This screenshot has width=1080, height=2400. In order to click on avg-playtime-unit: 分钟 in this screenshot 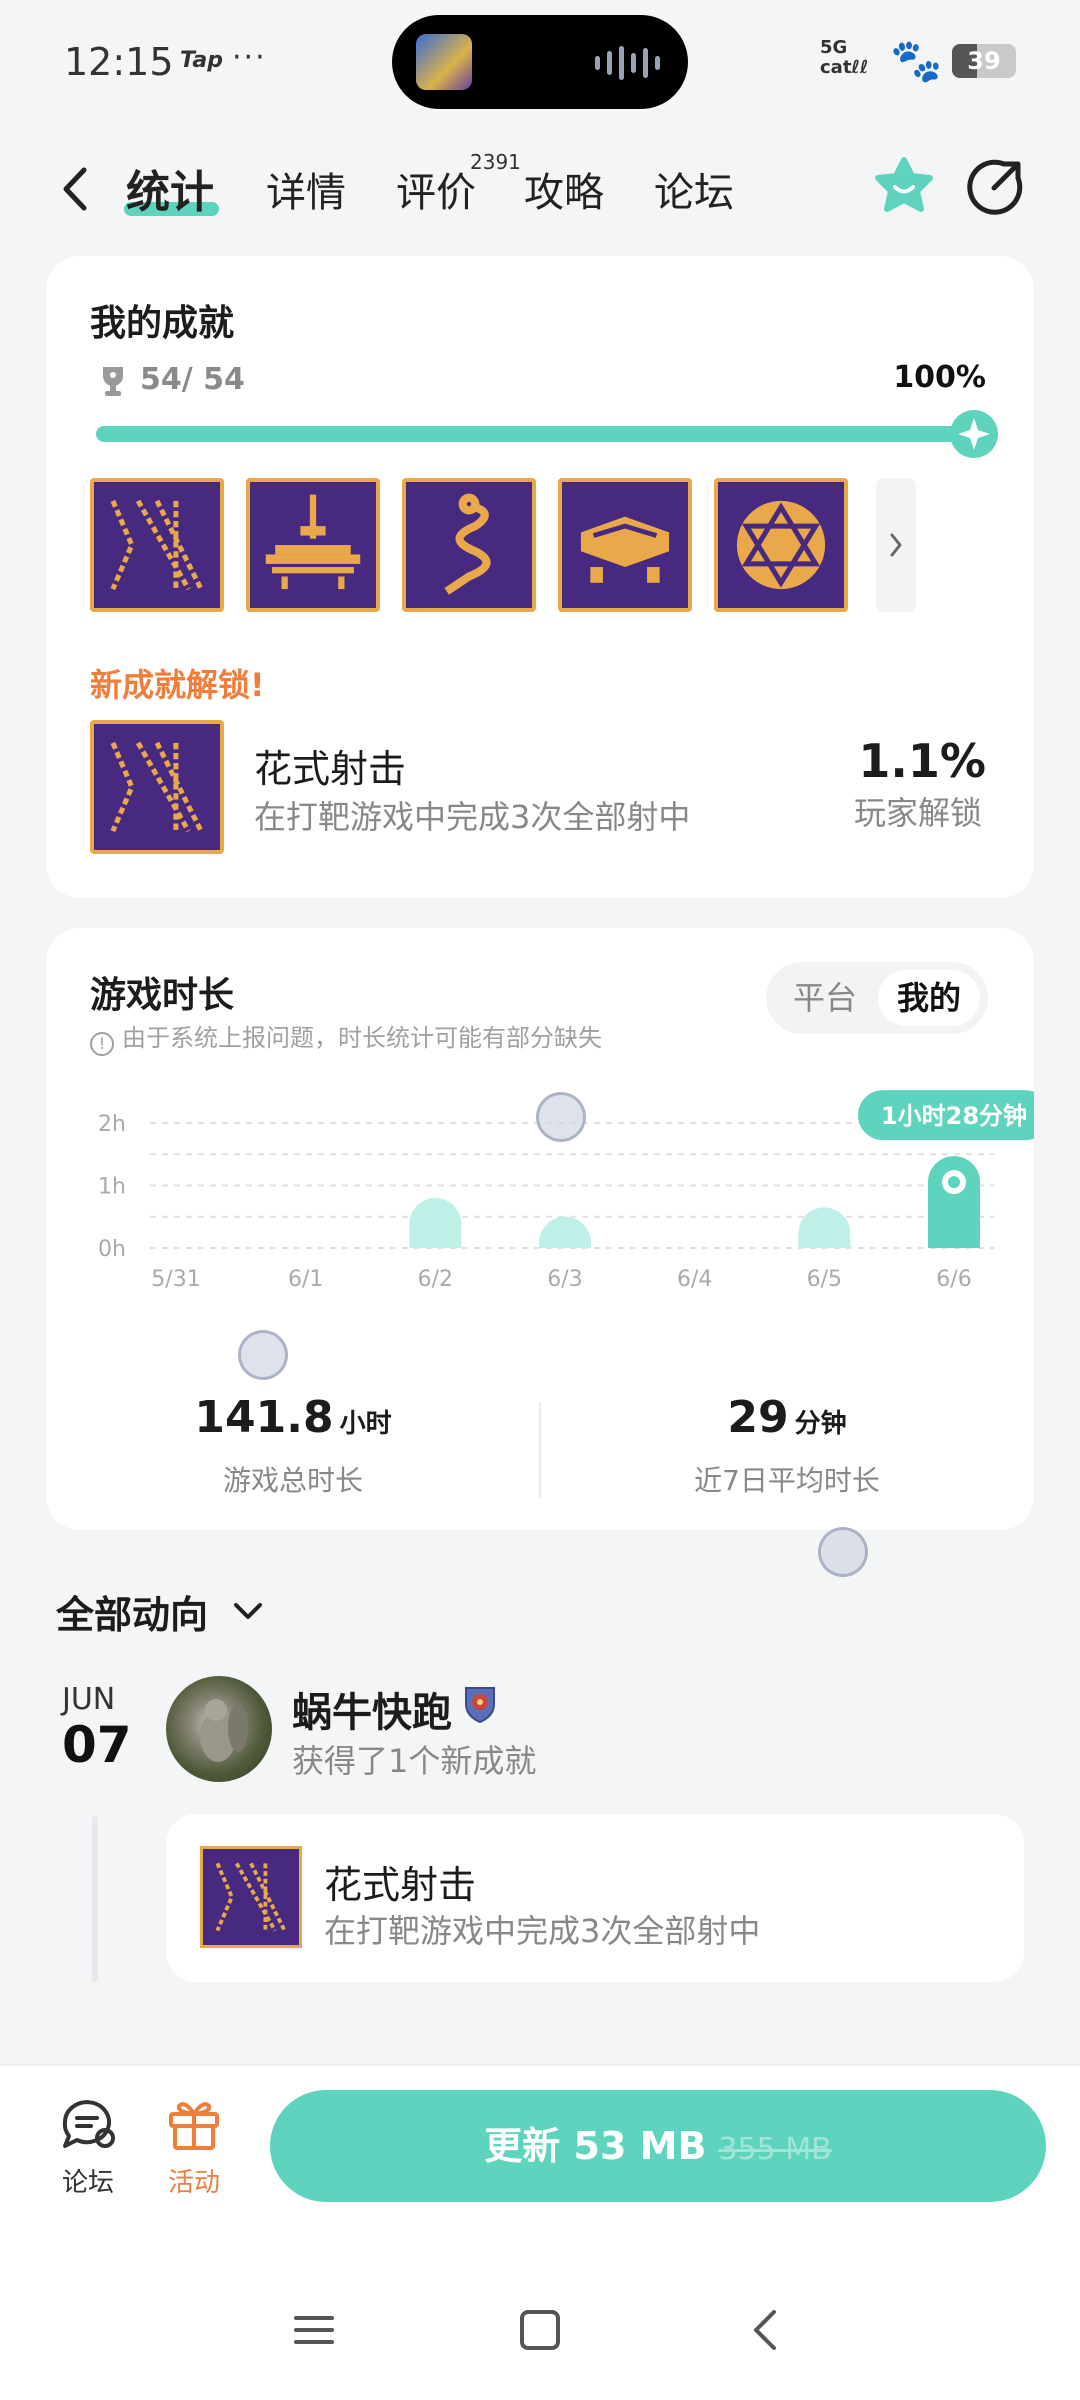, I will do `click(820, 1424)`.